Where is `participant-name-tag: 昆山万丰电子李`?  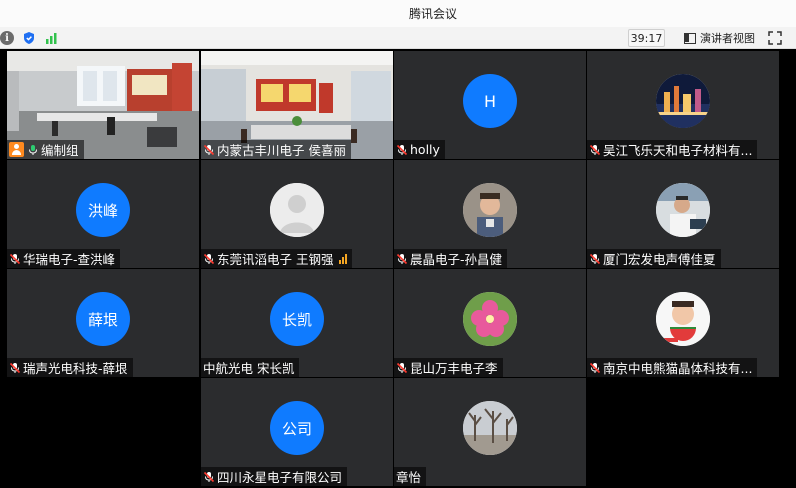
participant-name-tag: 昆山万丰电子李 is located at coordinates (448, 367).